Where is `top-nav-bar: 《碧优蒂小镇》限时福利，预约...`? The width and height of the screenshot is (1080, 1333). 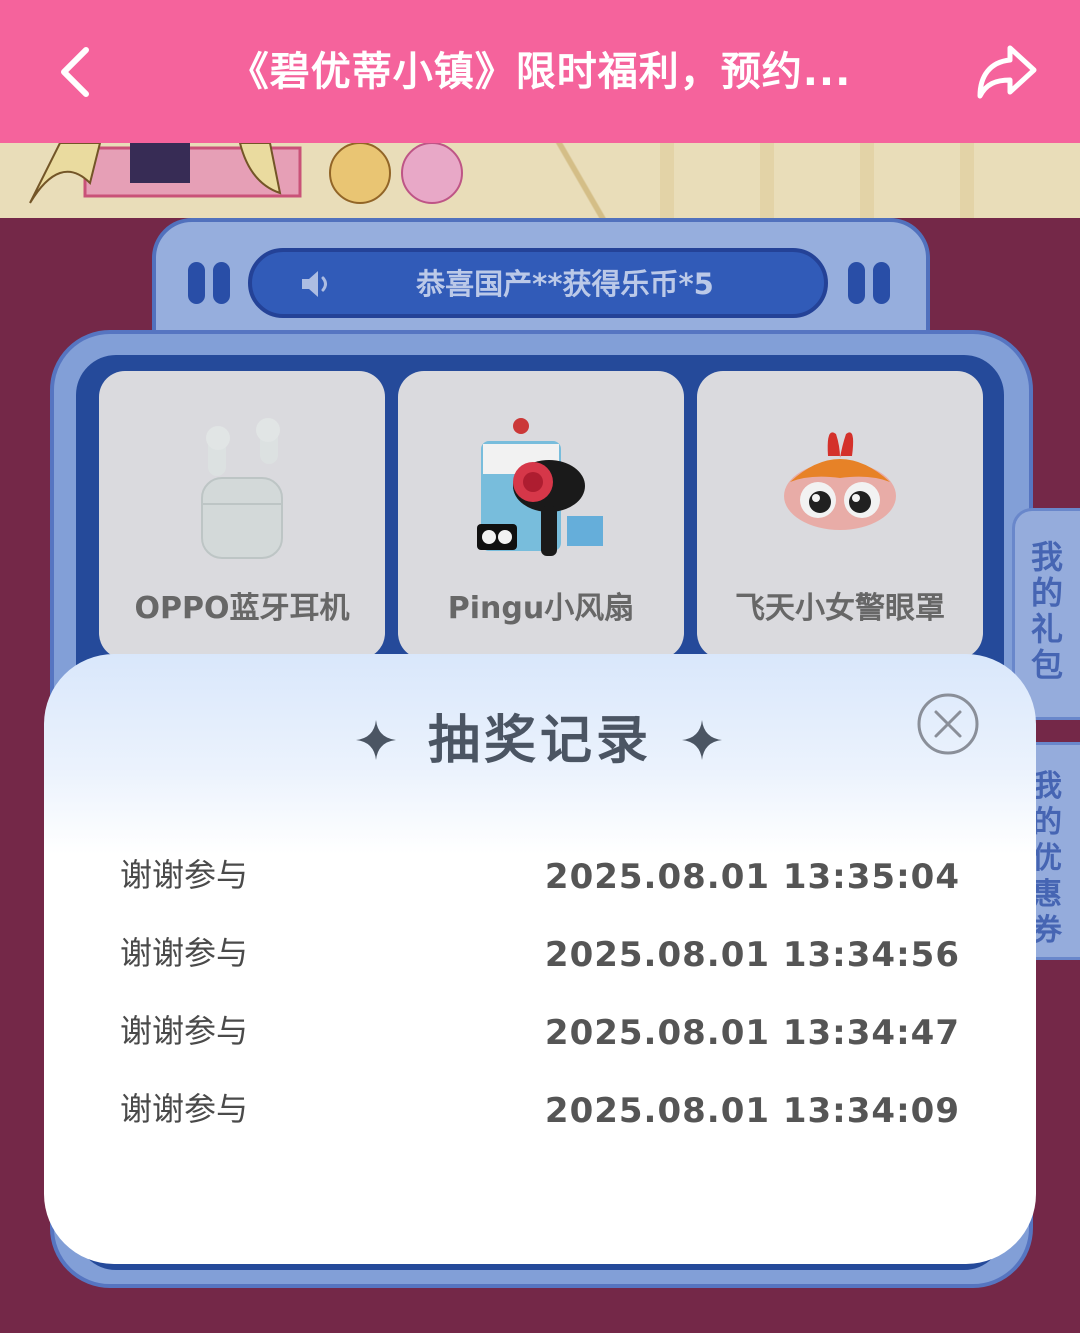
top-nav-bar: 《碧优蒂小镇》限时福利，预约... is located at coordinates (540, 71).